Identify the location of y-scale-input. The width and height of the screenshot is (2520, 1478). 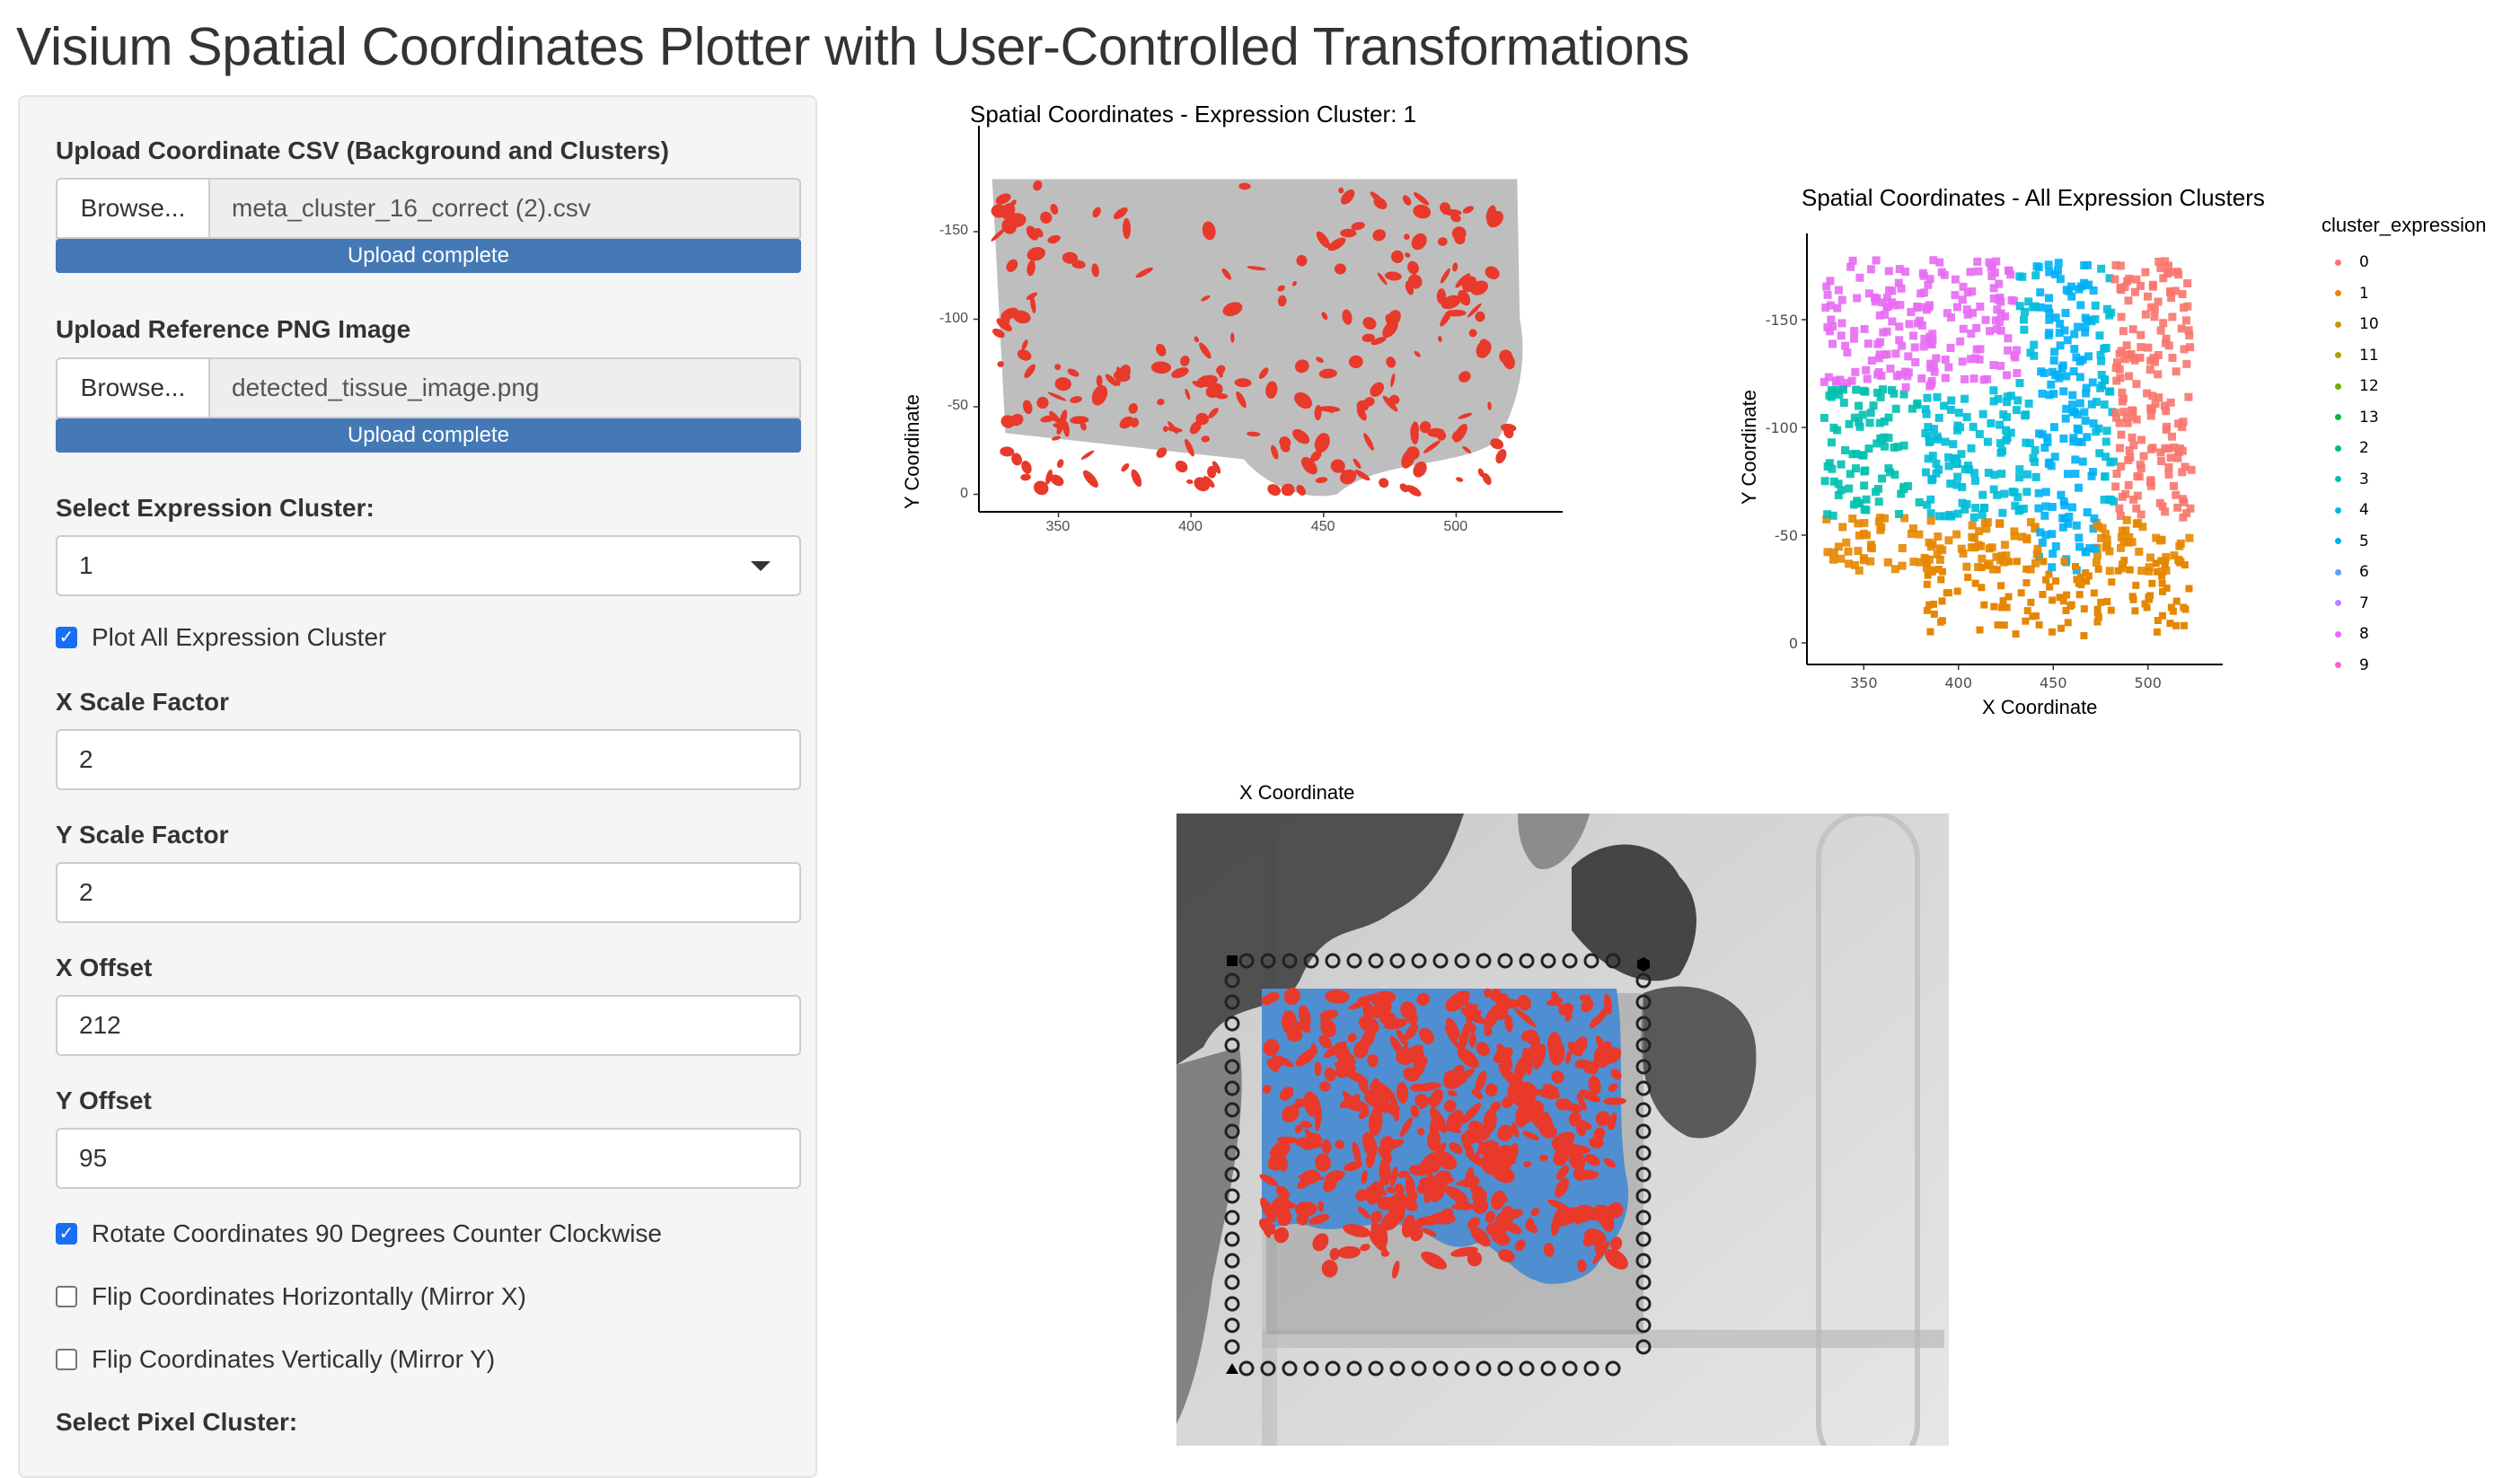
(428, 893).